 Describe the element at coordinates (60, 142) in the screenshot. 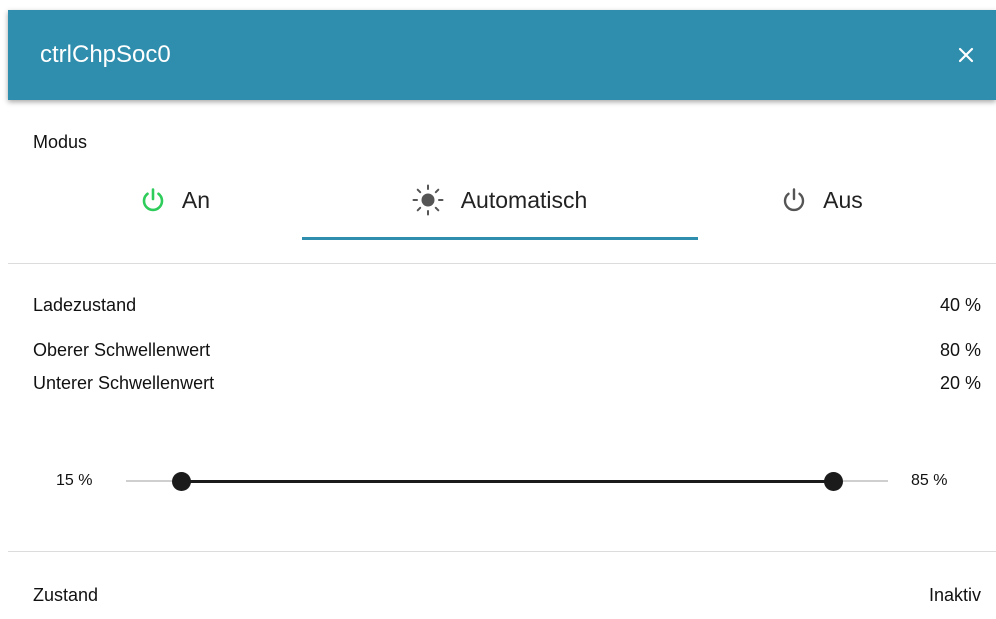

I see `mode-label: Modus` at that location.